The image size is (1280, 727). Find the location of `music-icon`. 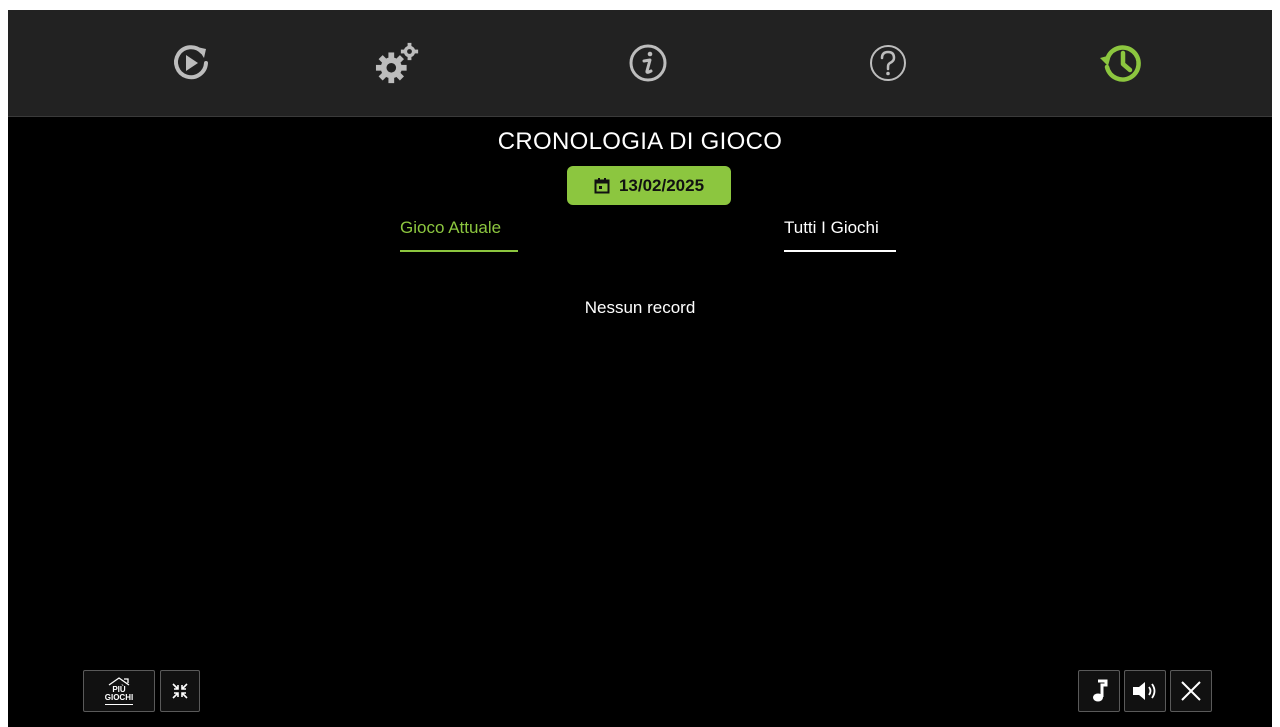

music-icon is located at coordinates (1100, 690).